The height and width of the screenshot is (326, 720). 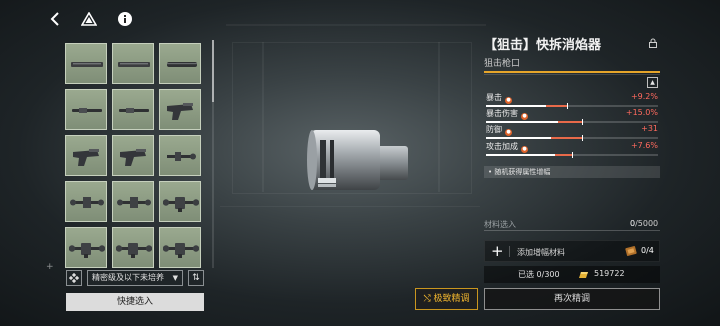 I want to click on chevron-down-icon: ▼, so click(x=175, y=278).